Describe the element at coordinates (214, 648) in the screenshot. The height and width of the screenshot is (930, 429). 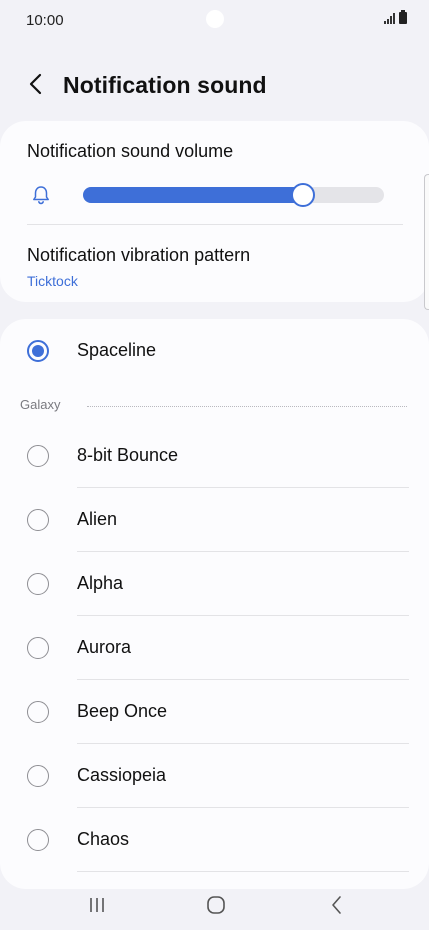
I see `sound-option: Aurora` at that location.